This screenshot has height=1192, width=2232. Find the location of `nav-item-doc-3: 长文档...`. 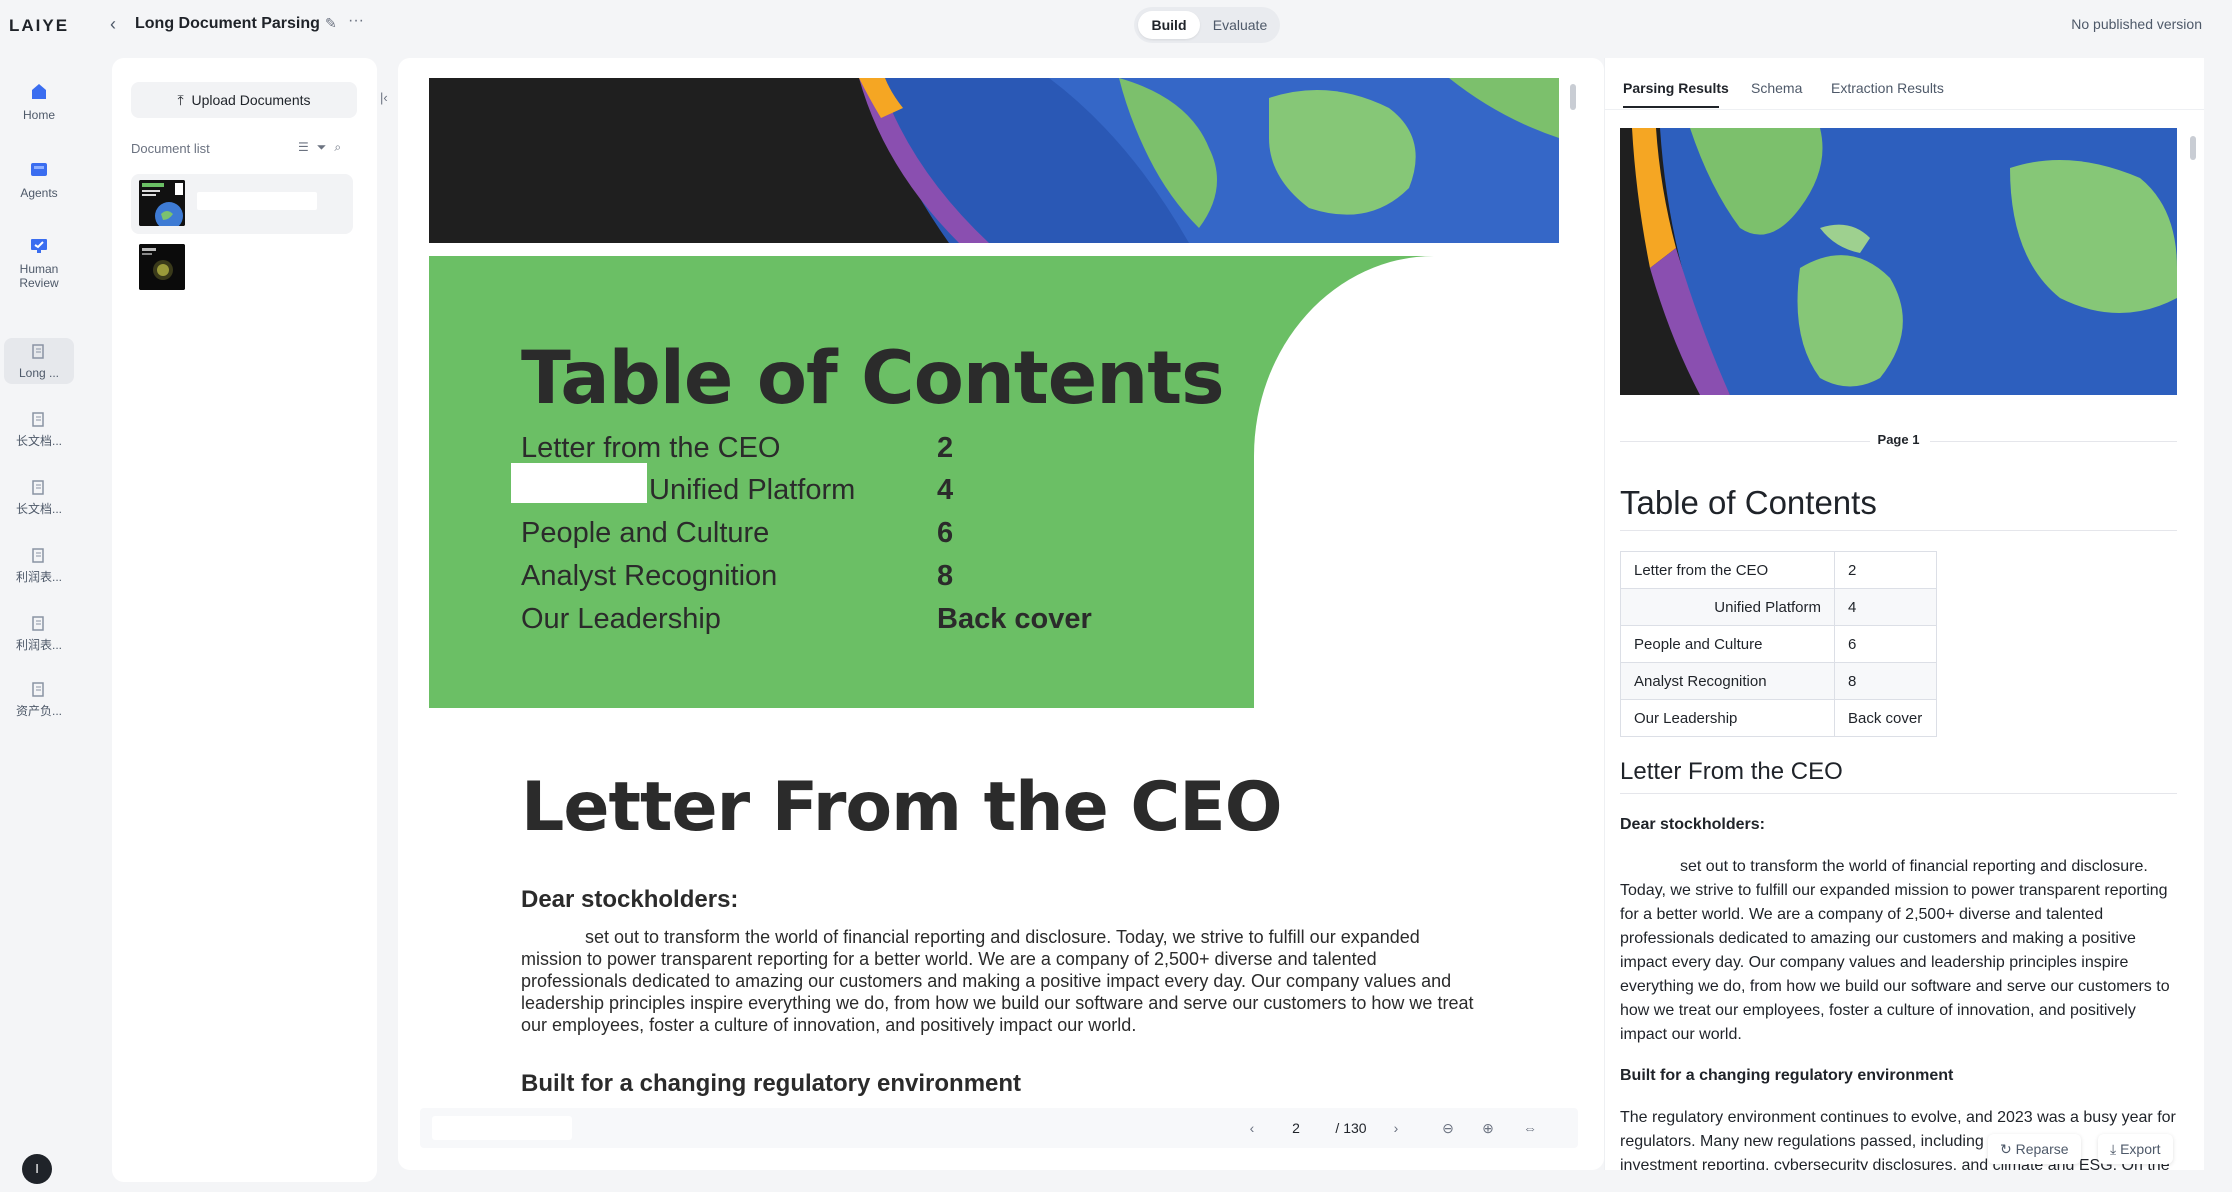

nav-item-doc-3: 长文档... is located at coordinates (39, 503).